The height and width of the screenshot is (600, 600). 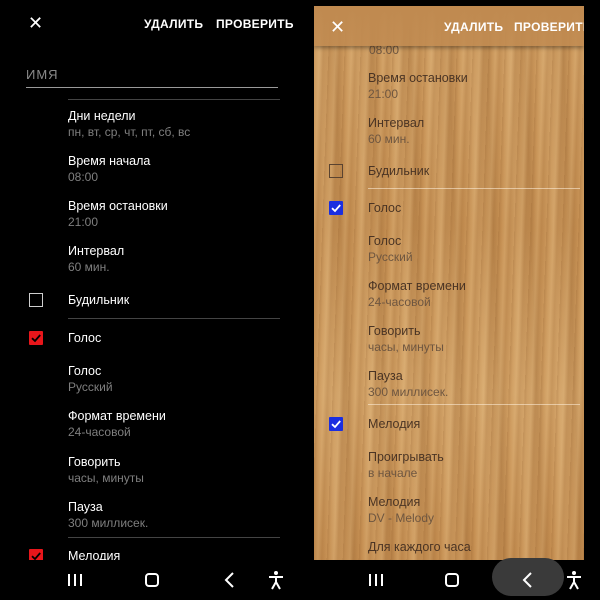 What do you see at coordinates (83, 177) in the screenshot?
I see `setting-value: 08:00` at bounding box center [83, 177].